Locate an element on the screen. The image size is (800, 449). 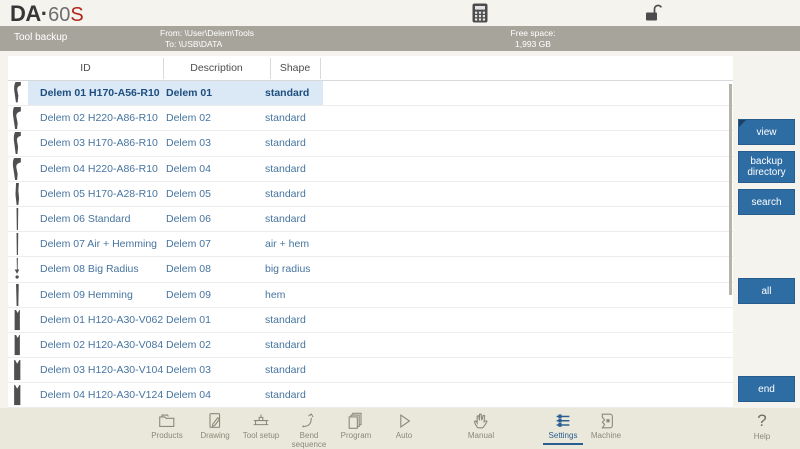
table-row: Delem 02 H220-A86-R10 Delem 02 standard is located at coordinates (370, 119).